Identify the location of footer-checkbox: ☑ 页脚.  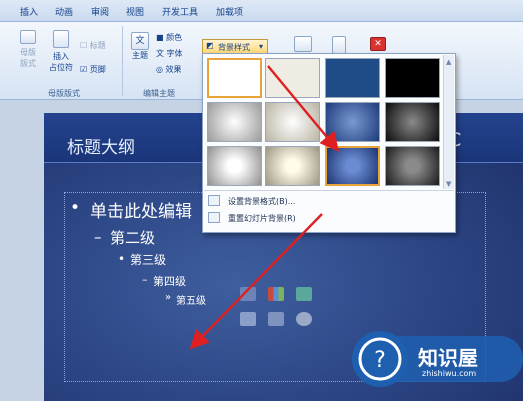
(100, 69).